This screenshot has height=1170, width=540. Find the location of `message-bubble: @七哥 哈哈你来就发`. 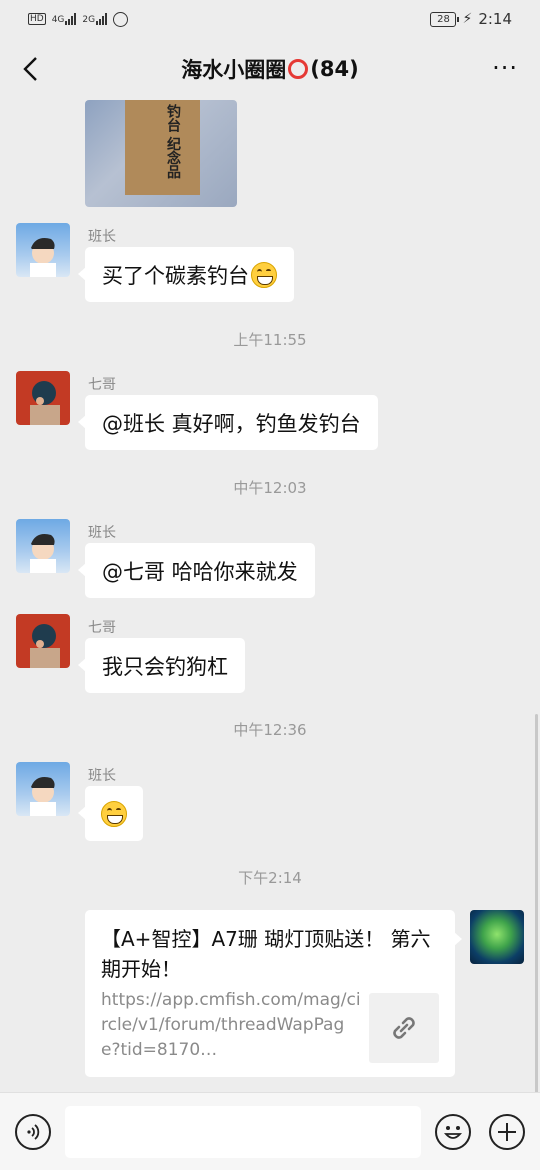

message-bubble: @七哥 哈哈你来就发 is located at coordinates (196, 570).